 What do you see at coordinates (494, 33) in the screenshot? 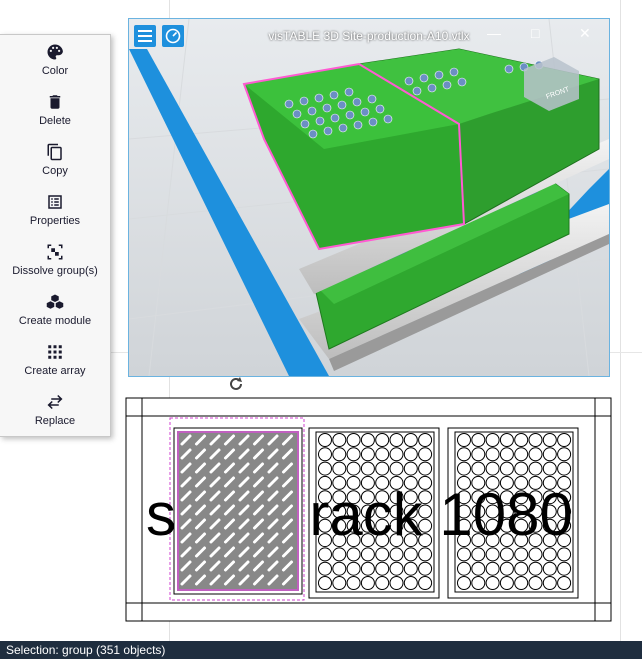
I see `minimize-button: —` at bounding box center [494, 33].